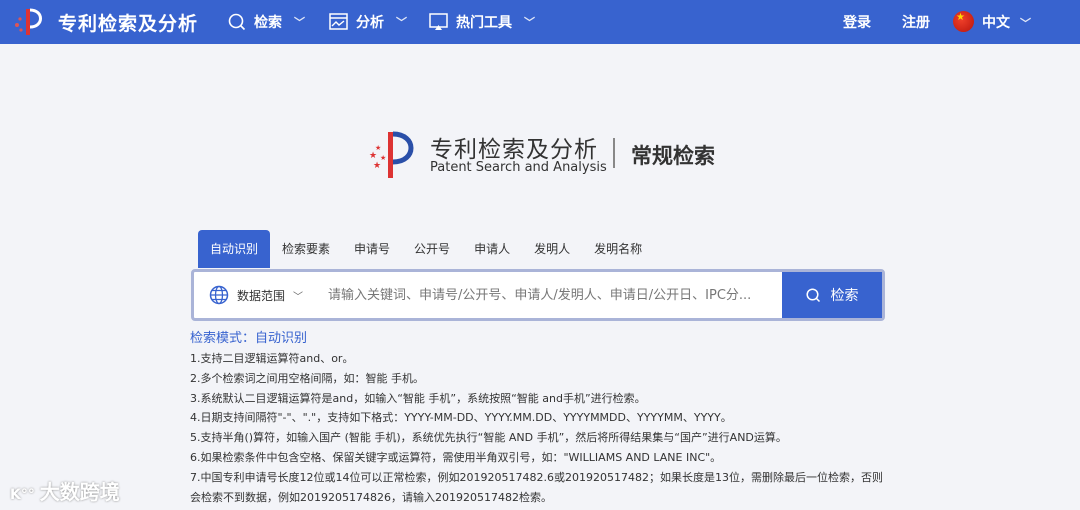 The width and height of the screenshot is (1080, 510). I want to click on watermark: K°° 大数跨境, so click(65, 490).